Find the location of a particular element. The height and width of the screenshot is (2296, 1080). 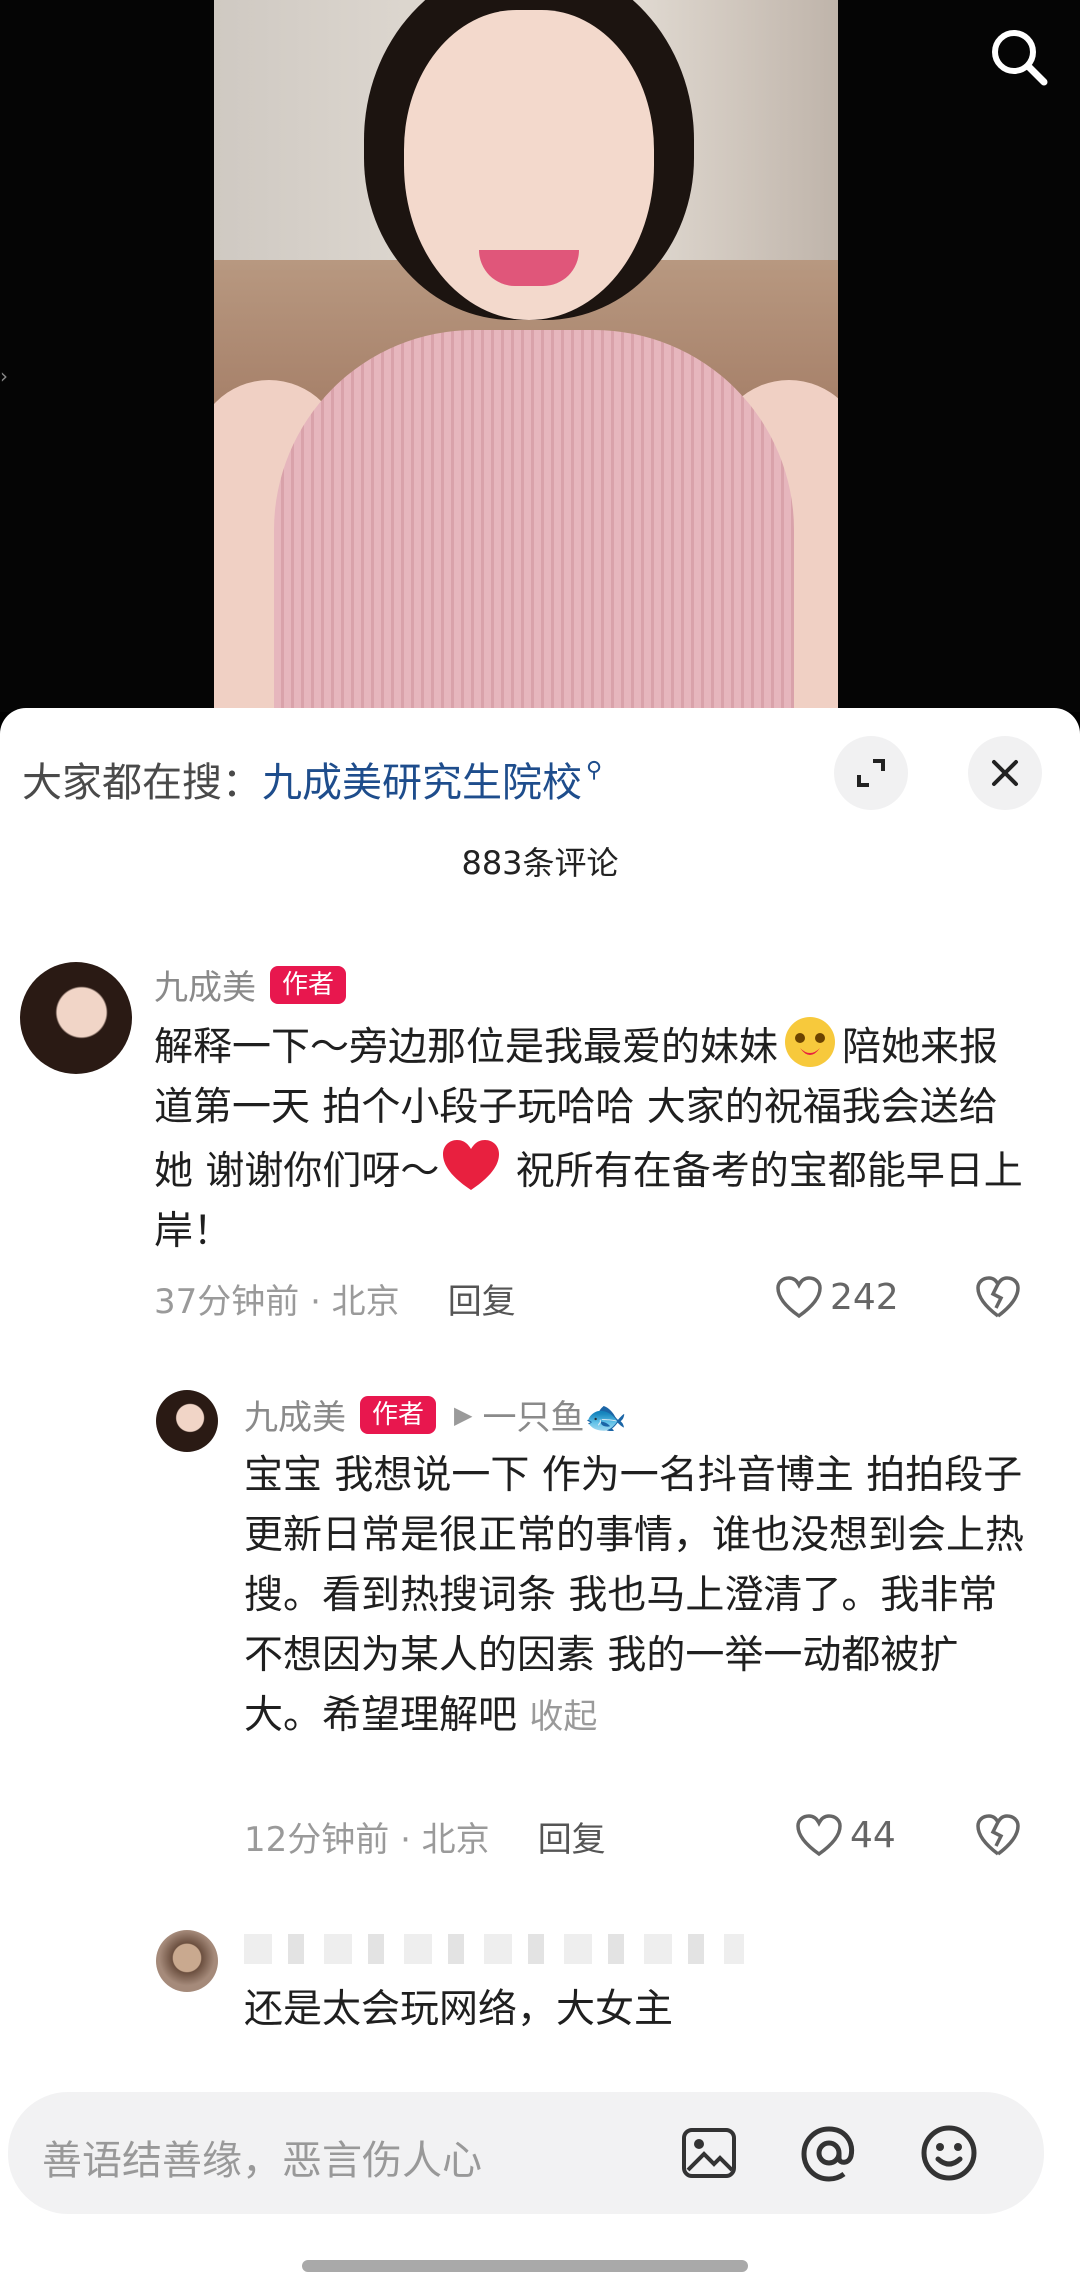

like-button: 242 is located at coordinates (836, 1297).